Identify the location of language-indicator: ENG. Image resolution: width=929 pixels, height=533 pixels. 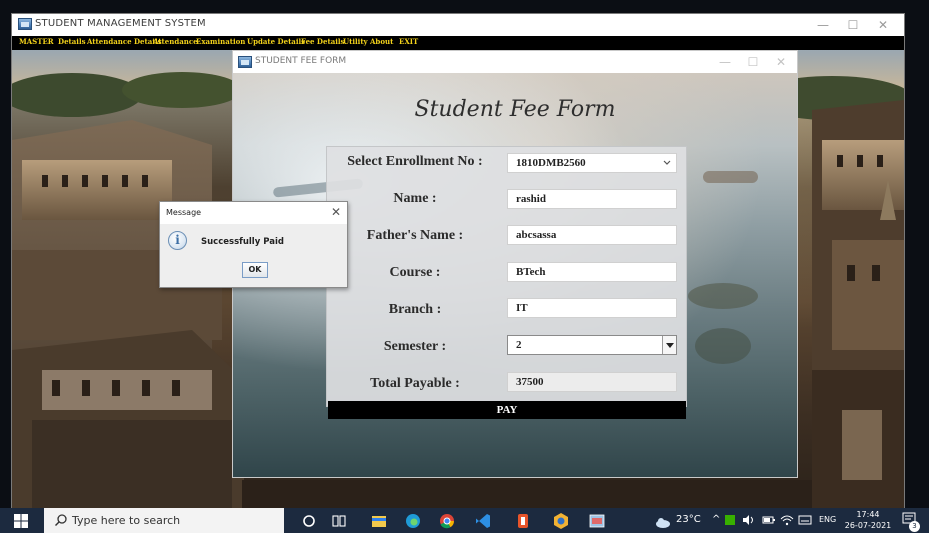
(827, 519).